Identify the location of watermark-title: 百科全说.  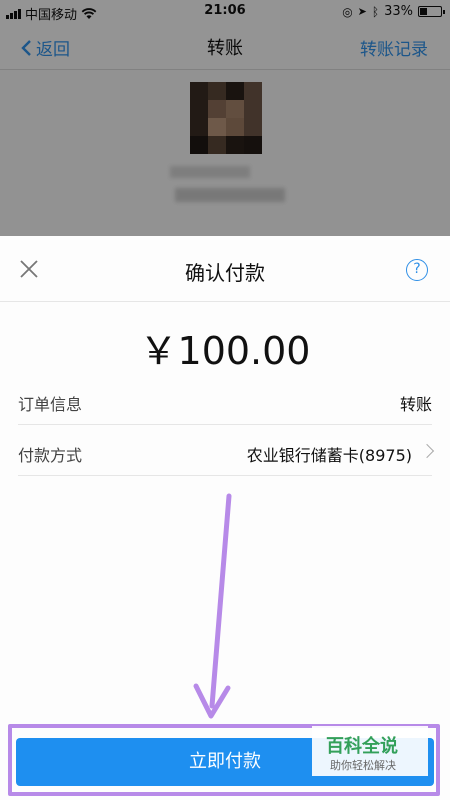
(362, 746).